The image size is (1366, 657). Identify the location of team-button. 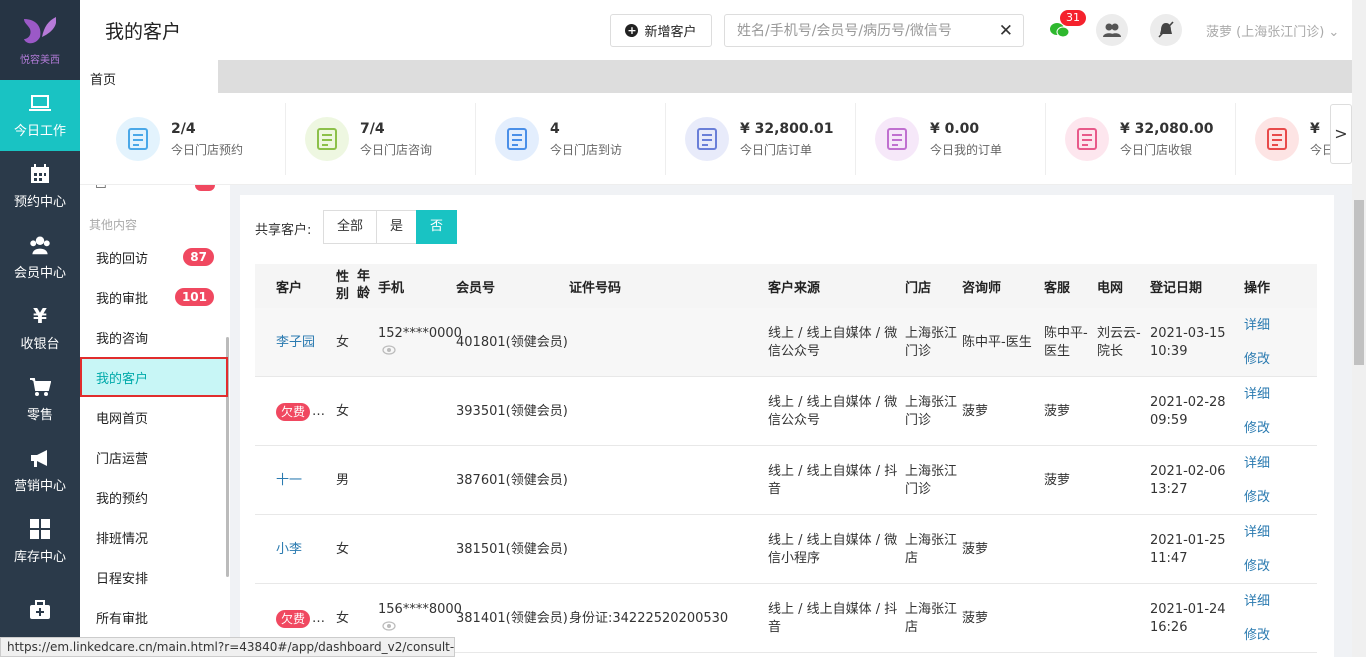
(1112, 30).